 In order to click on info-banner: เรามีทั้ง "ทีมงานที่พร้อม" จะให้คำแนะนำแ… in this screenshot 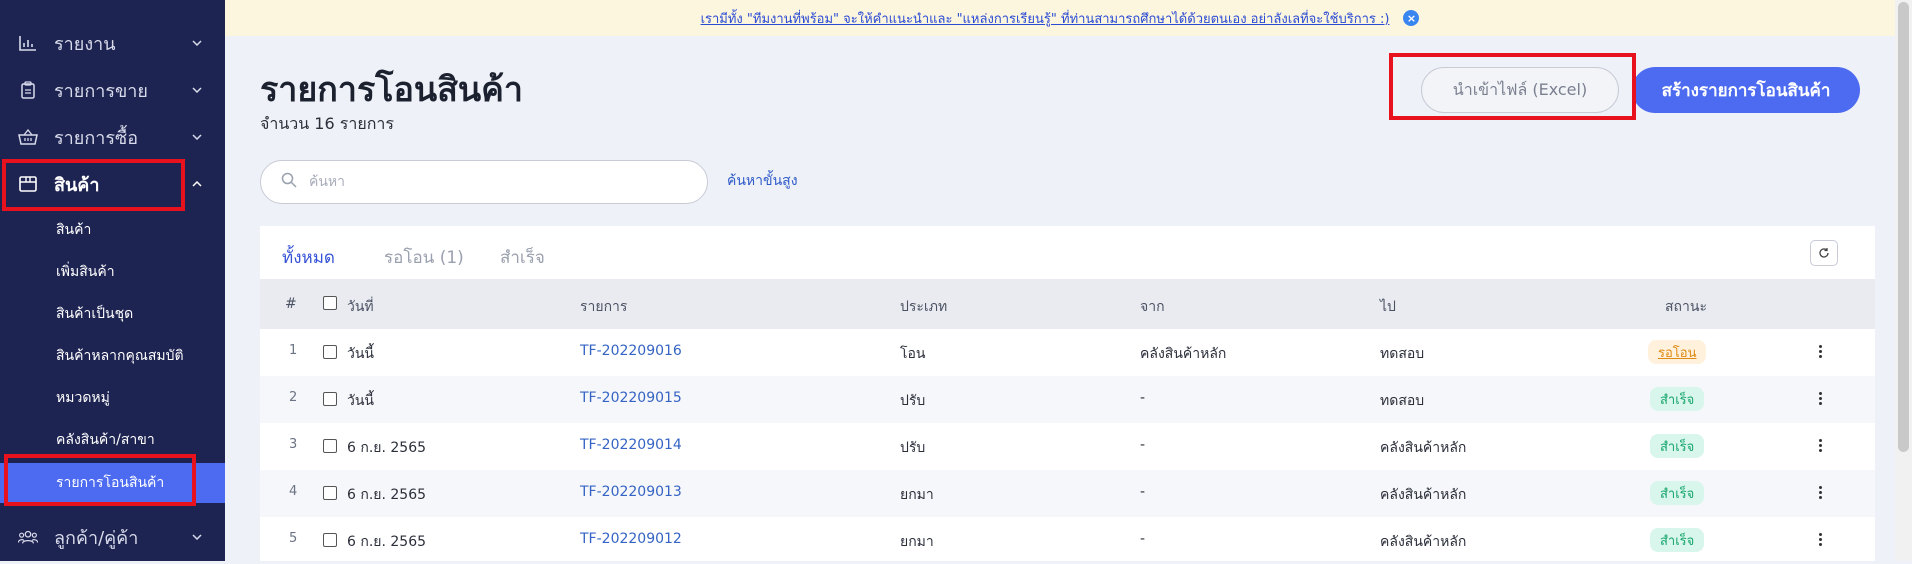, I will do `click(1060, 18)`.